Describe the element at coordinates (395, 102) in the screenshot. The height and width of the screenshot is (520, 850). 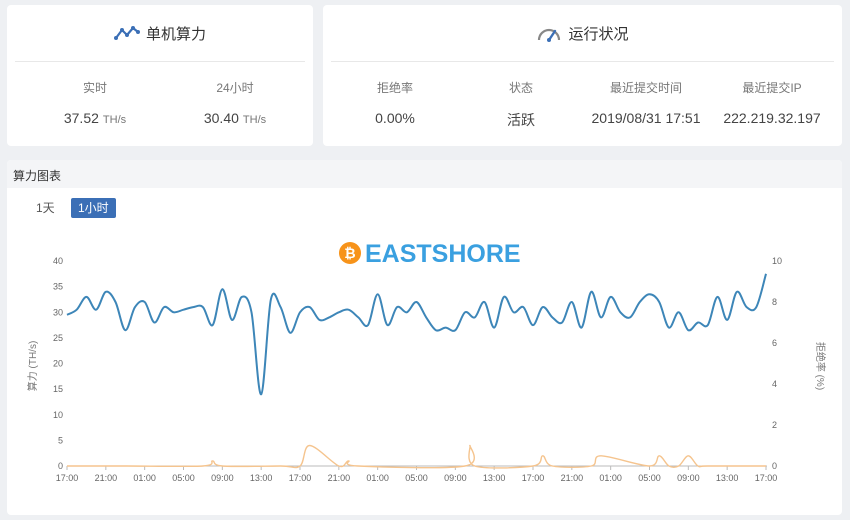
I see `reject-rate-stat: 拒绝率 0.00%` at that location.